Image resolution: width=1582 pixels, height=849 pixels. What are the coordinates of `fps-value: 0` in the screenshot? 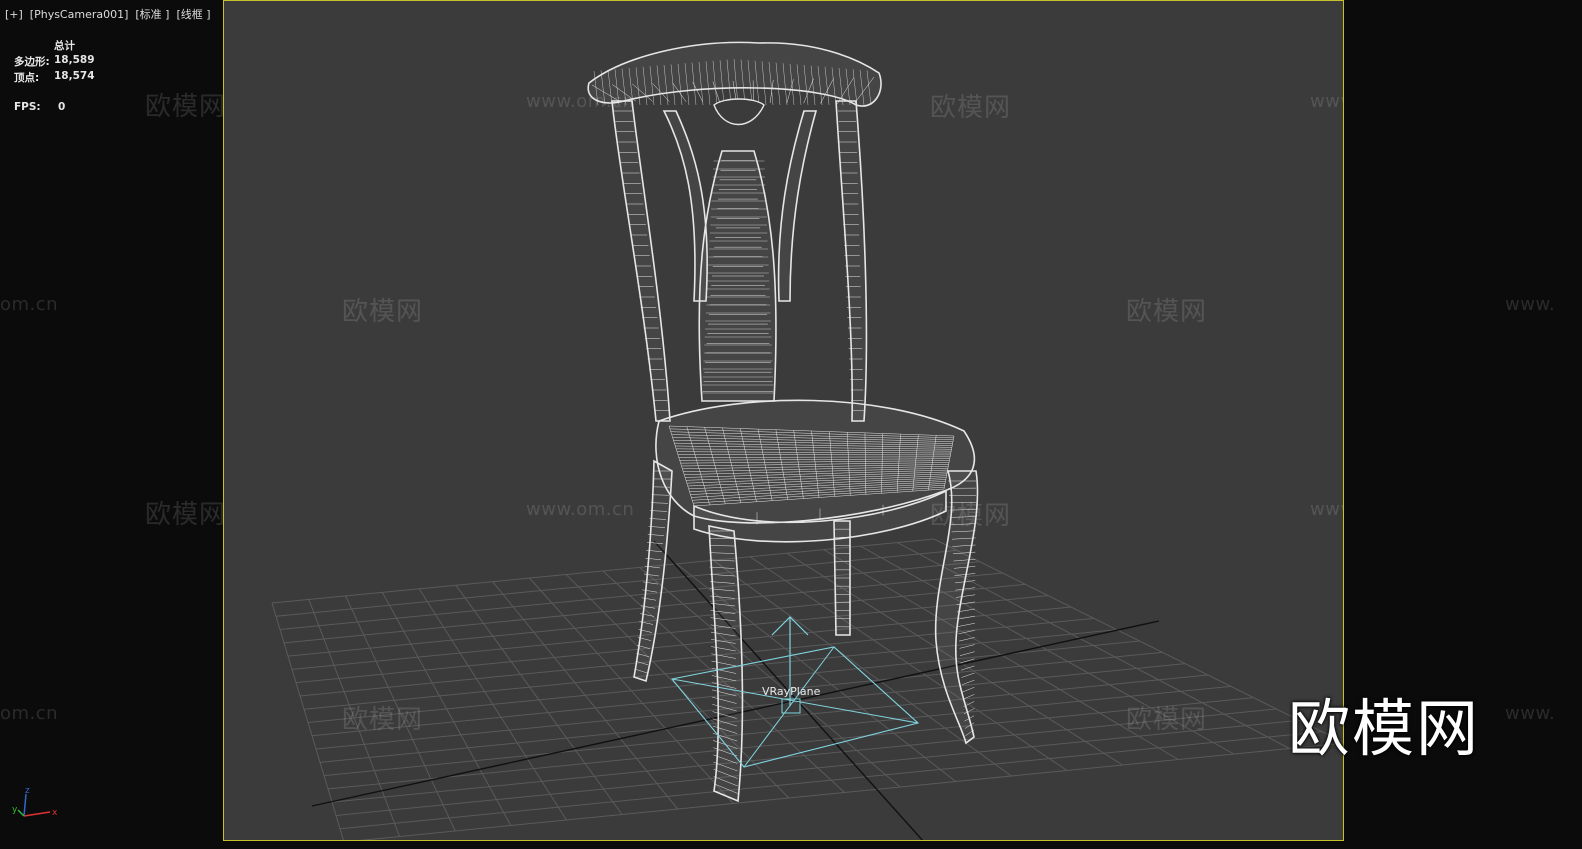 It's located at (62, 107).